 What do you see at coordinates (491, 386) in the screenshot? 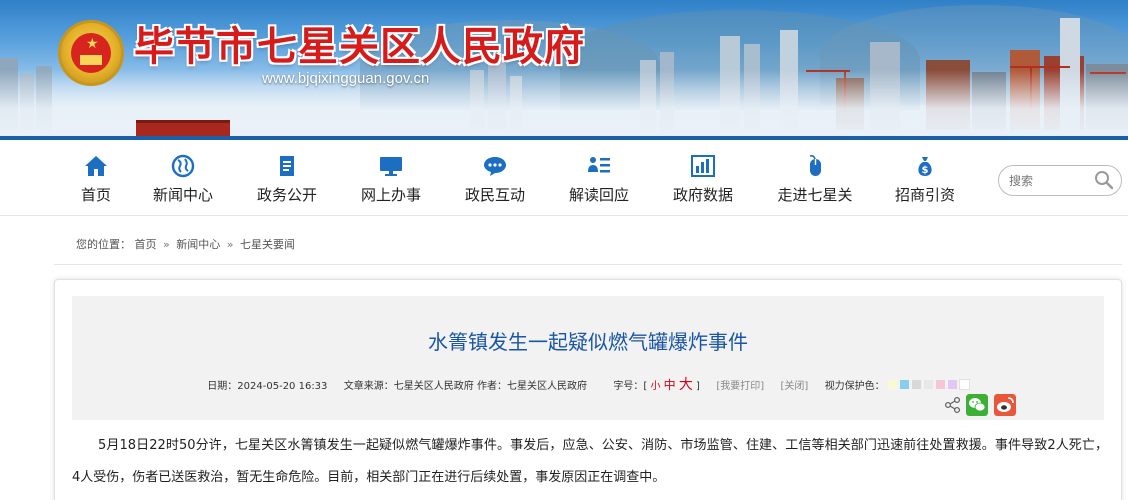
I see `author-label: 作者：` at bounding box center [491, 386].